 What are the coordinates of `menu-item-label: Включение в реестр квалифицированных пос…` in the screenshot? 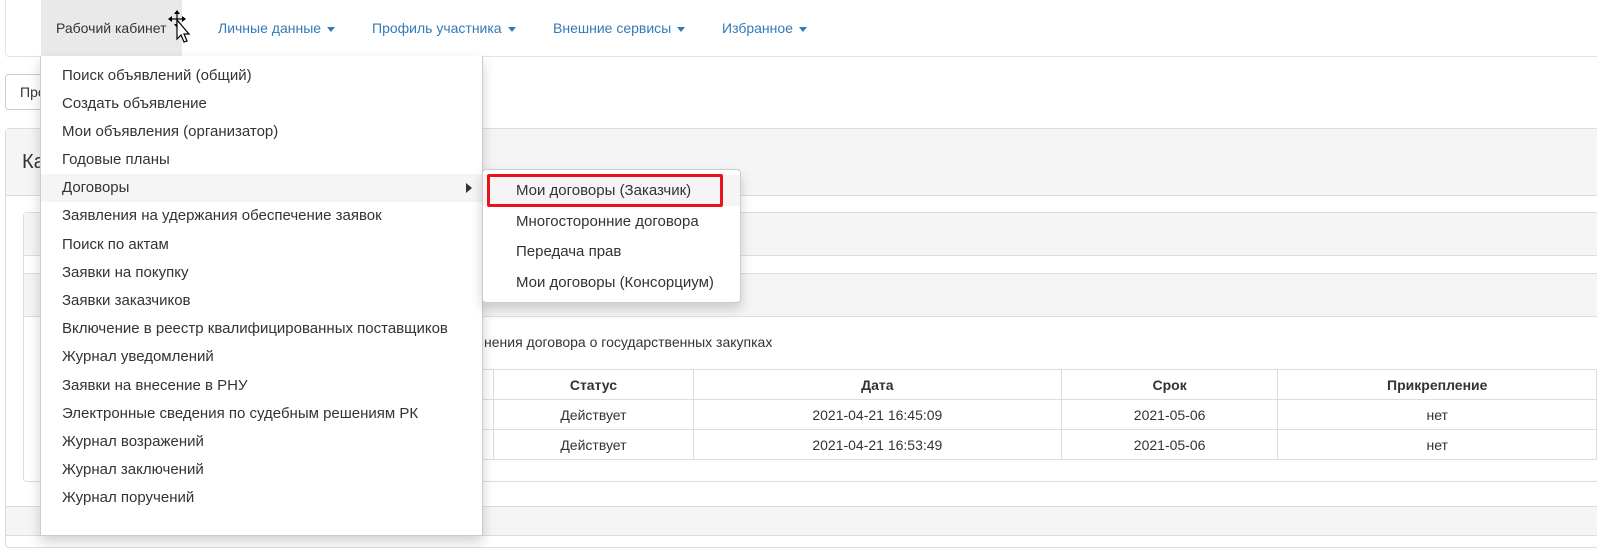 It's located at (255, 328).